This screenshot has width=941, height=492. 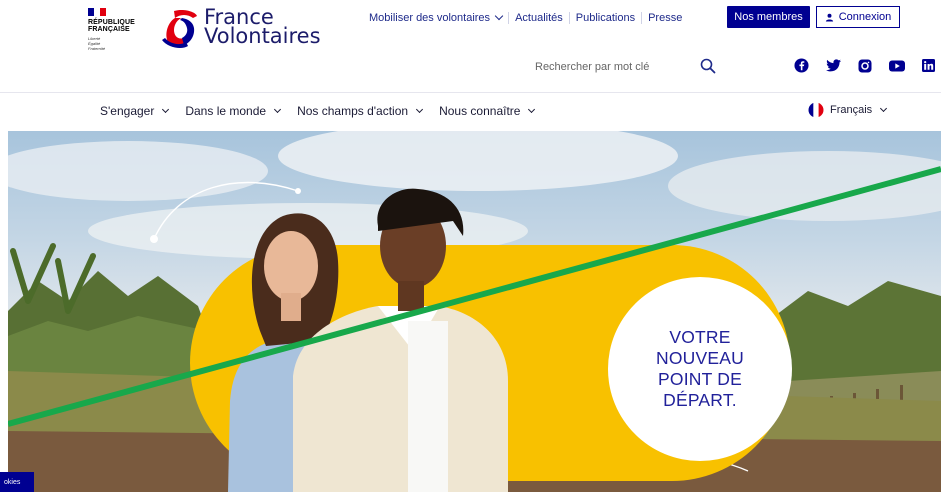 I want to click on twitter-icon, so click(x=833, y=65).